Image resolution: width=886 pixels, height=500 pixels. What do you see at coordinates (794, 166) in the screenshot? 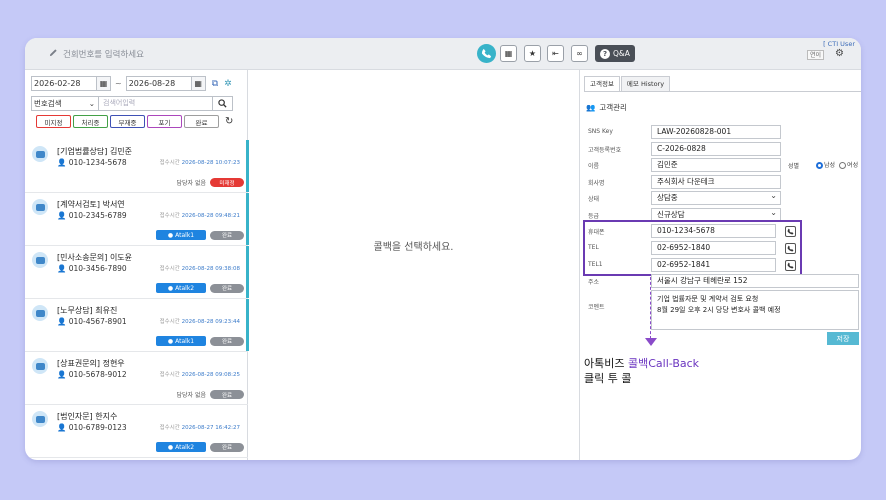
I see `gender-label: 성별` at bounding box center [794, 166].